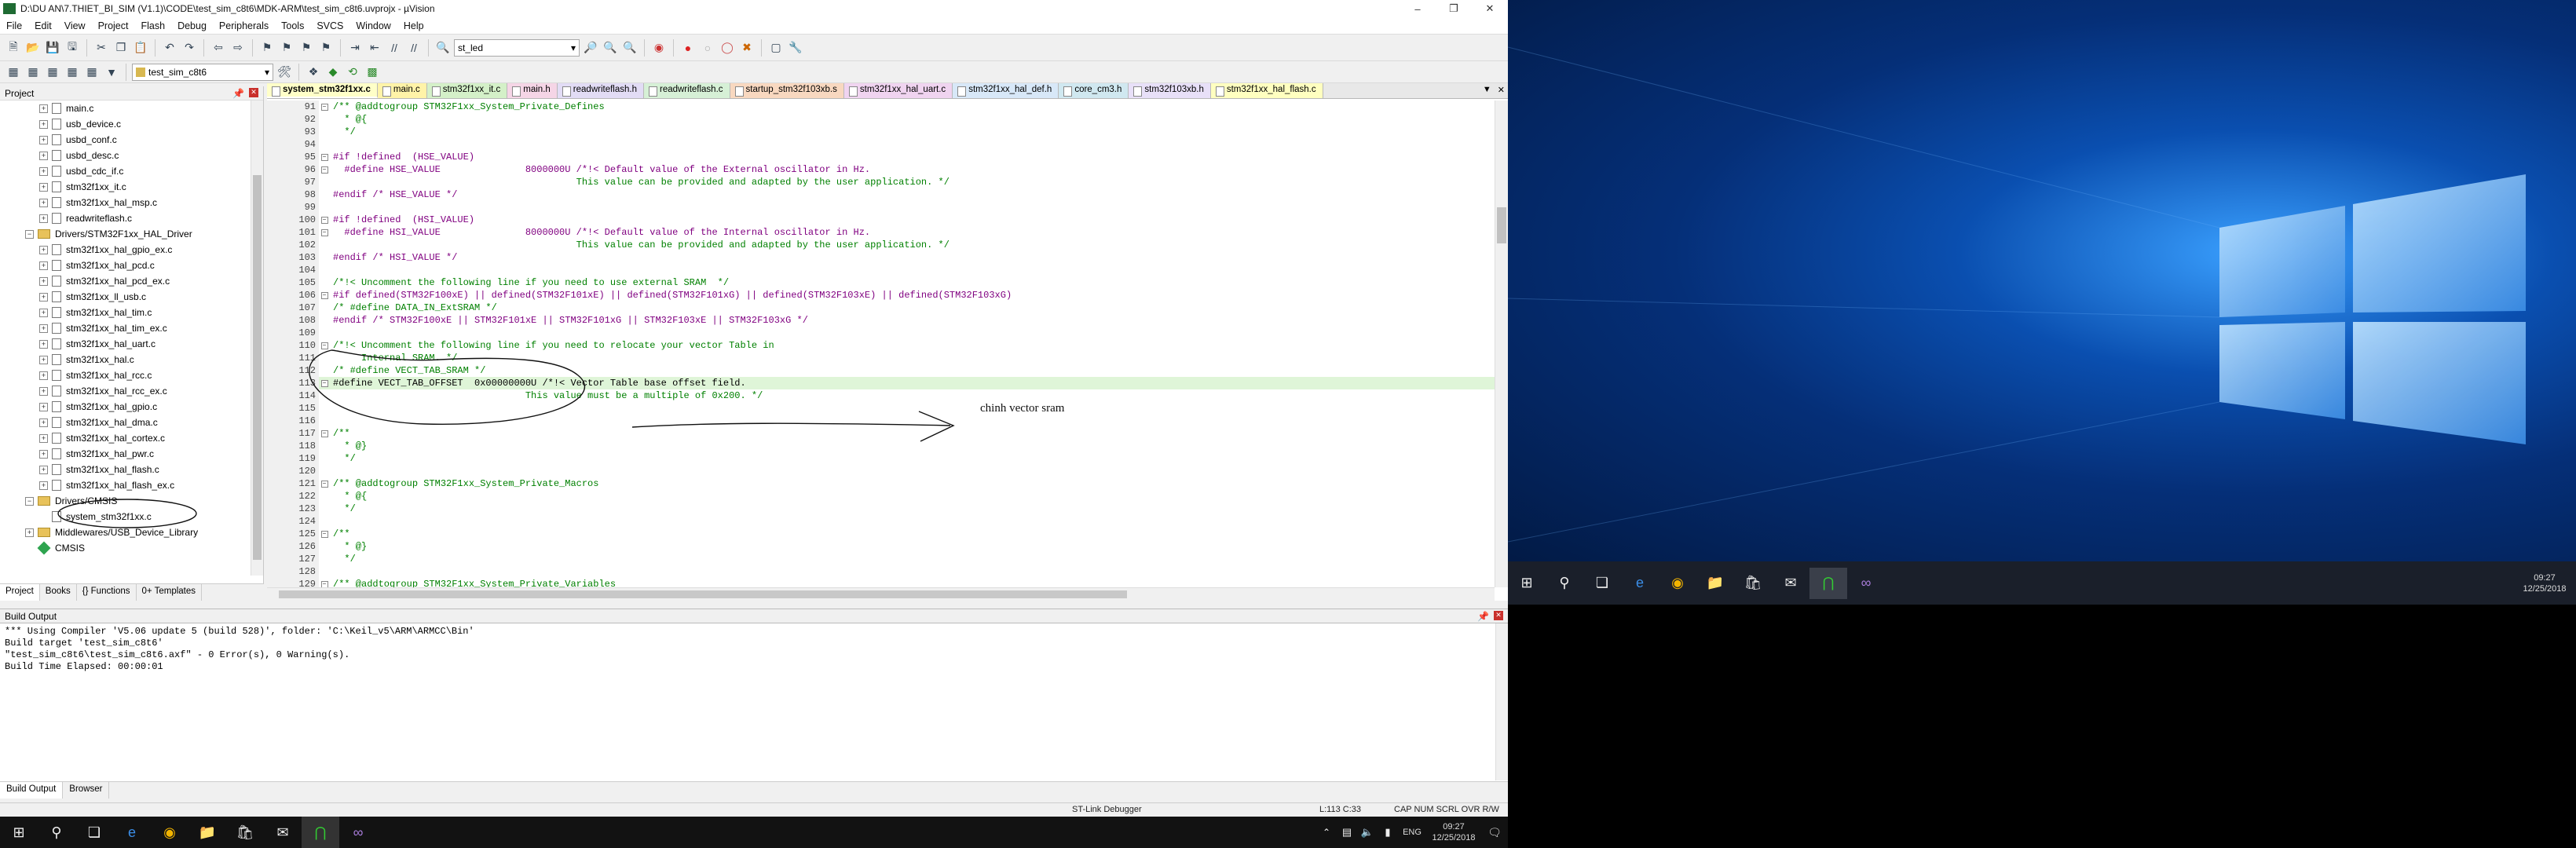  Describe the element at coordinates (152, 25) in the screenshot. I see `menu-flash: Flash` at that location.